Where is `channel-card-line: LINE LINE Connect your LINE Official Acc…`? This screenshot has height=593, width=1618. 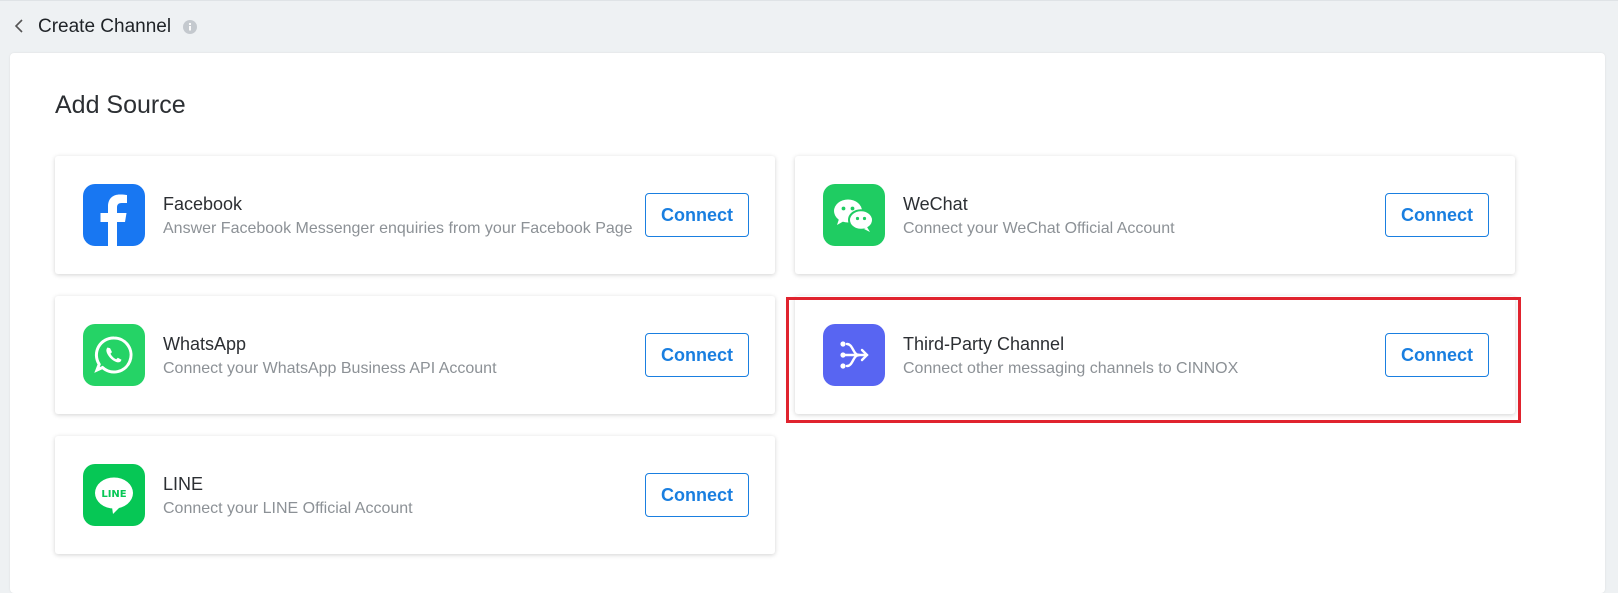
channel-card-line: LINE LINE Connect your LINE Official Acc… is located at coordinates (415, 495).